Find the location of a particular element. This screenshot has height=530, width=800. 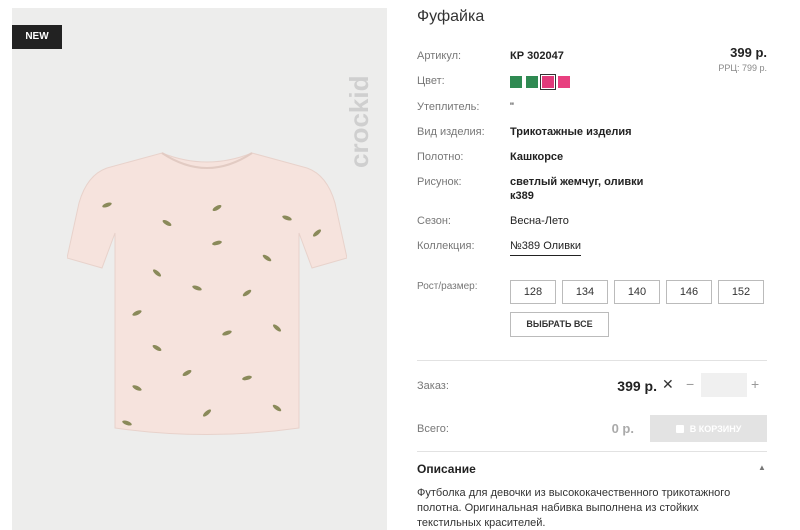

size-option-140: 140 is located at coordinates (637, 292).